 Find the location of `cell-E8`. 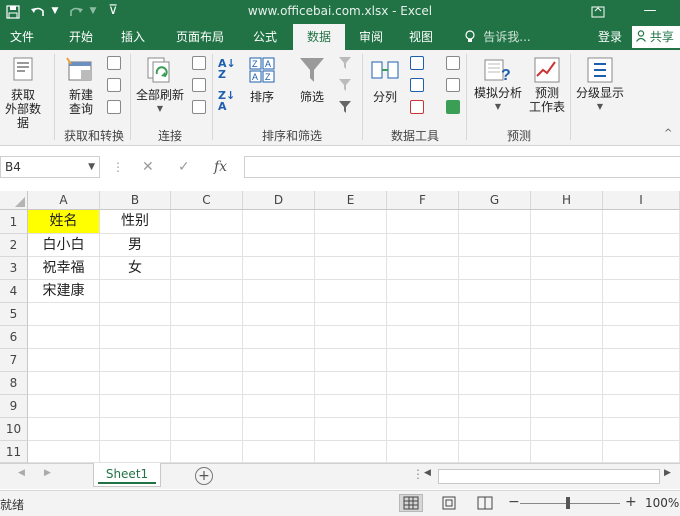

cell-E8 is located at coordinates (351, 383).